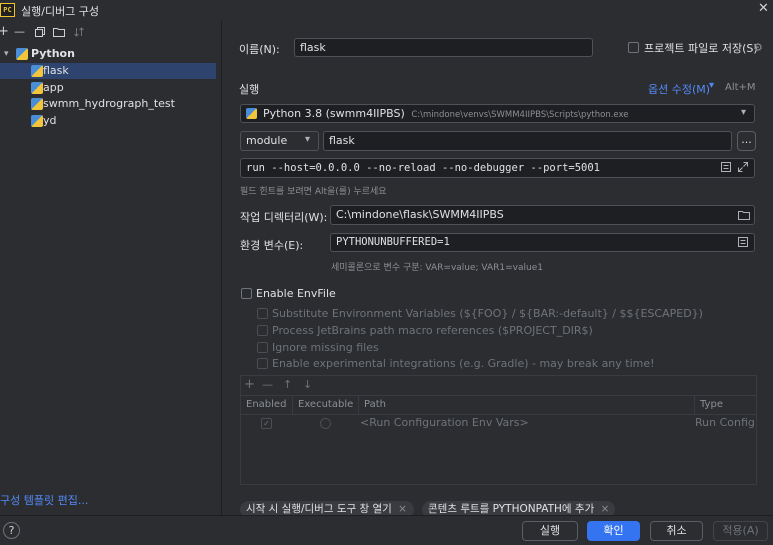  I want to click on name-field: flask, so click(443, 47).